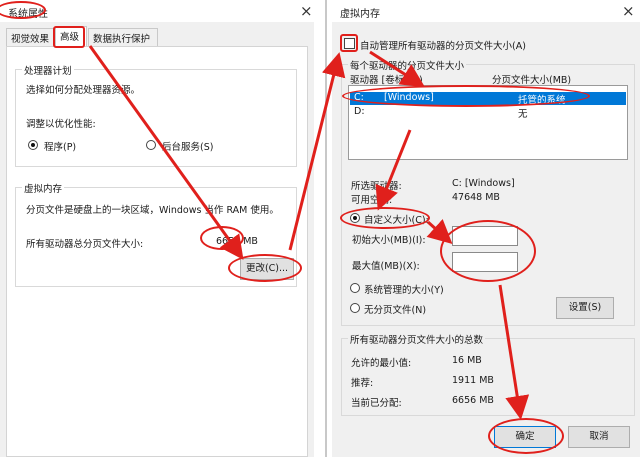 The width and height of the screenshot is (640, 457). What do you see at coordinates (473, 380) in the screenshot?
I see `recommended-value: 1911 MB` at bounding box center [473, 380].